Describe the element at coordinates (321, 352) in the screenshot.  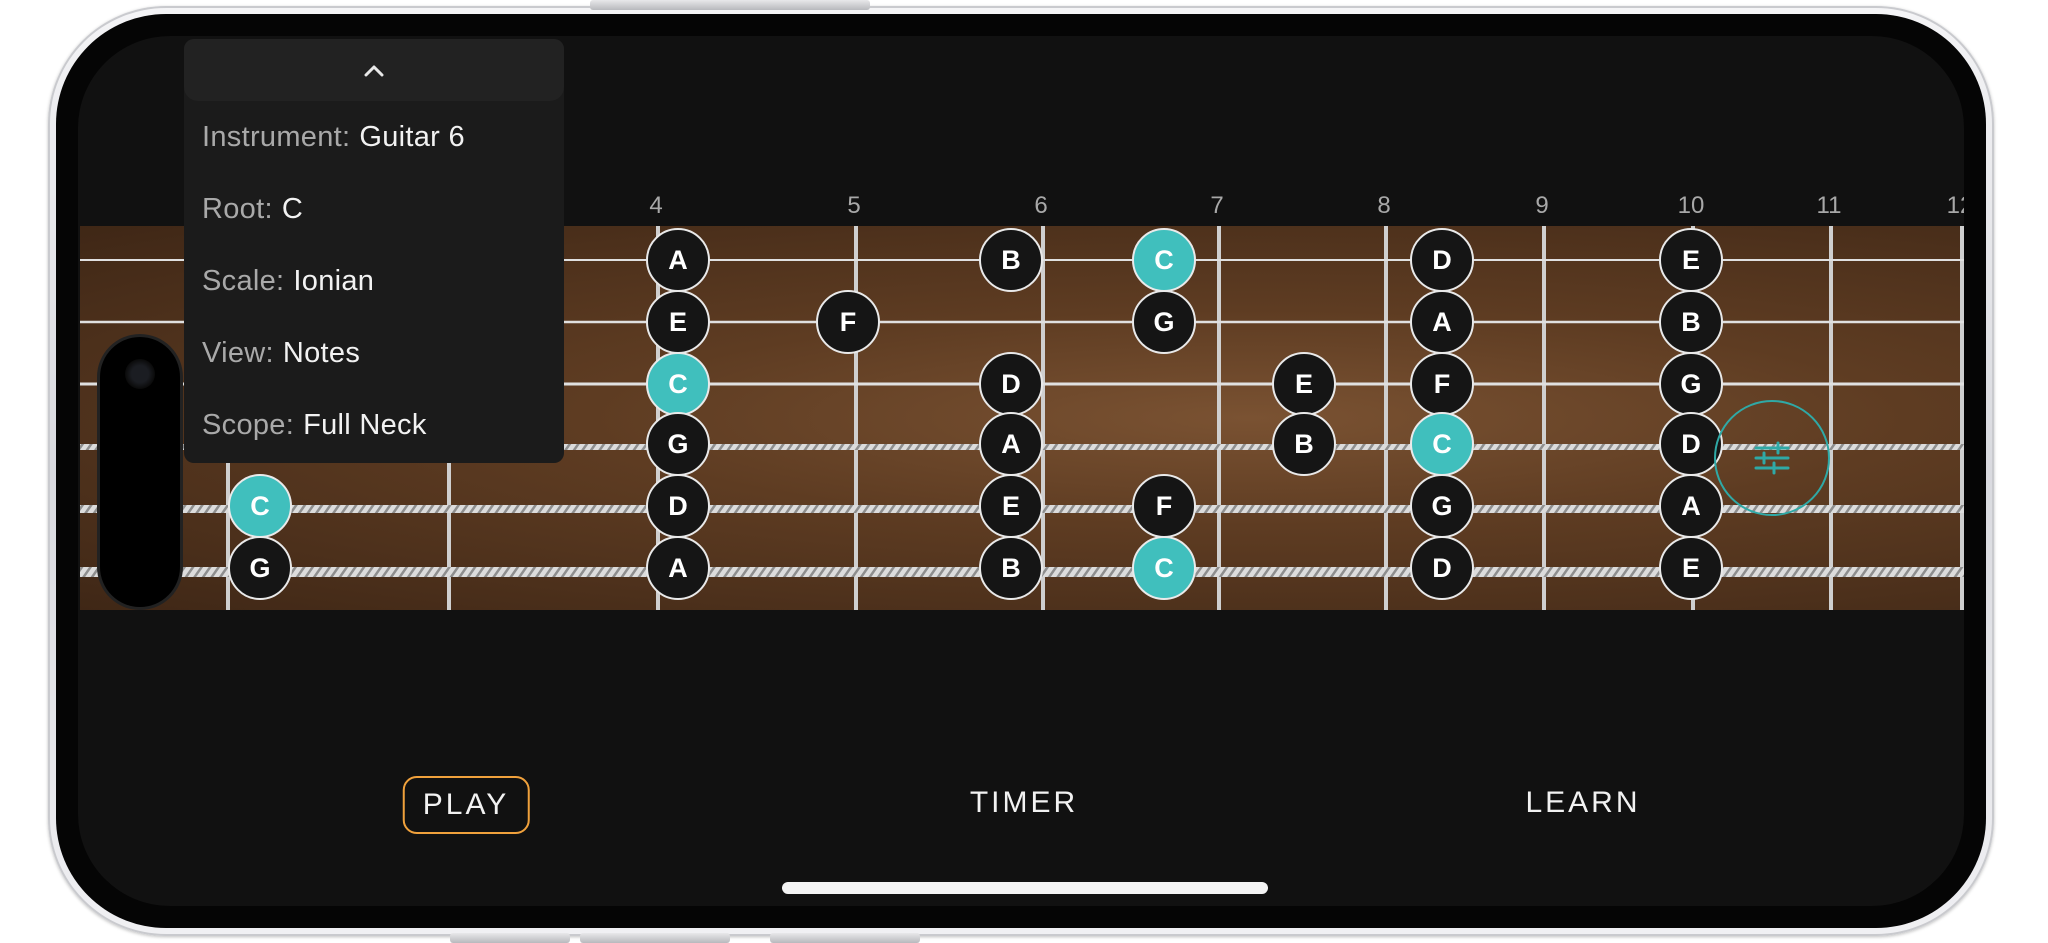
I see `setting-view-value: Notes` at that location.